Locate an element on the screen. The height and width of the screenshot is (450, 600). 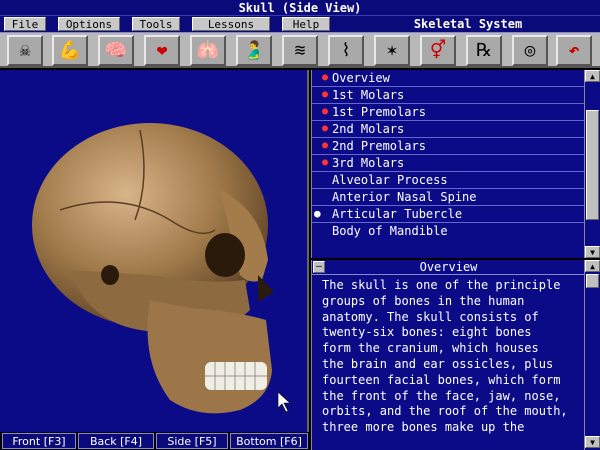
list-item-label: 2nd Molars is located at coordinates (368, 129).